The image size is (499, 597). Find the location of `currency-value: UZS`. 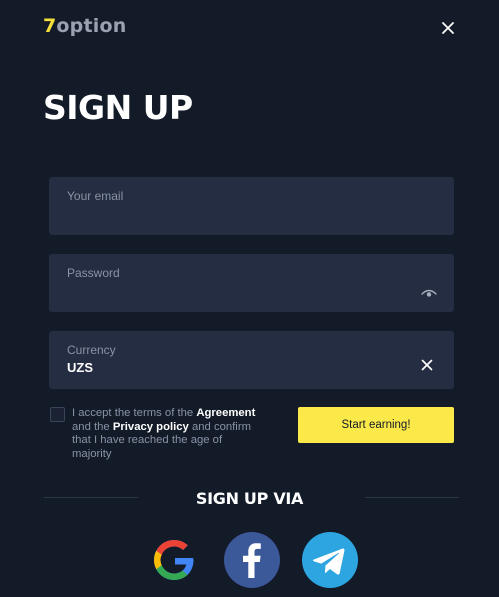

currency-value: UZS is located at coordinates (80, 367).